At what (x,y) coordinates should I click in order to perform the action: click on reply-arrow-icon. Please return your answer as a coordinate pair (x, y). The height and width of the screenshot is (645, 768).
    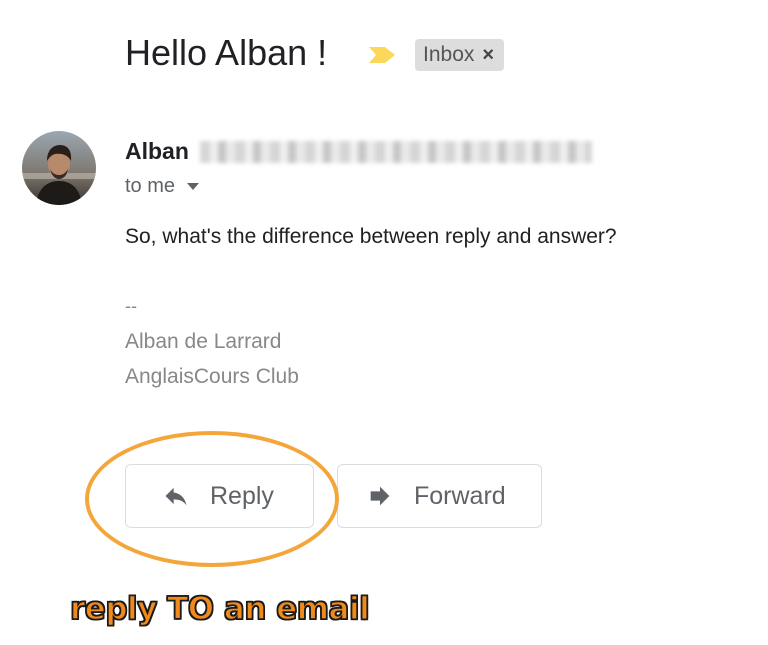
    Looking at the image, I should click on (176, 496).